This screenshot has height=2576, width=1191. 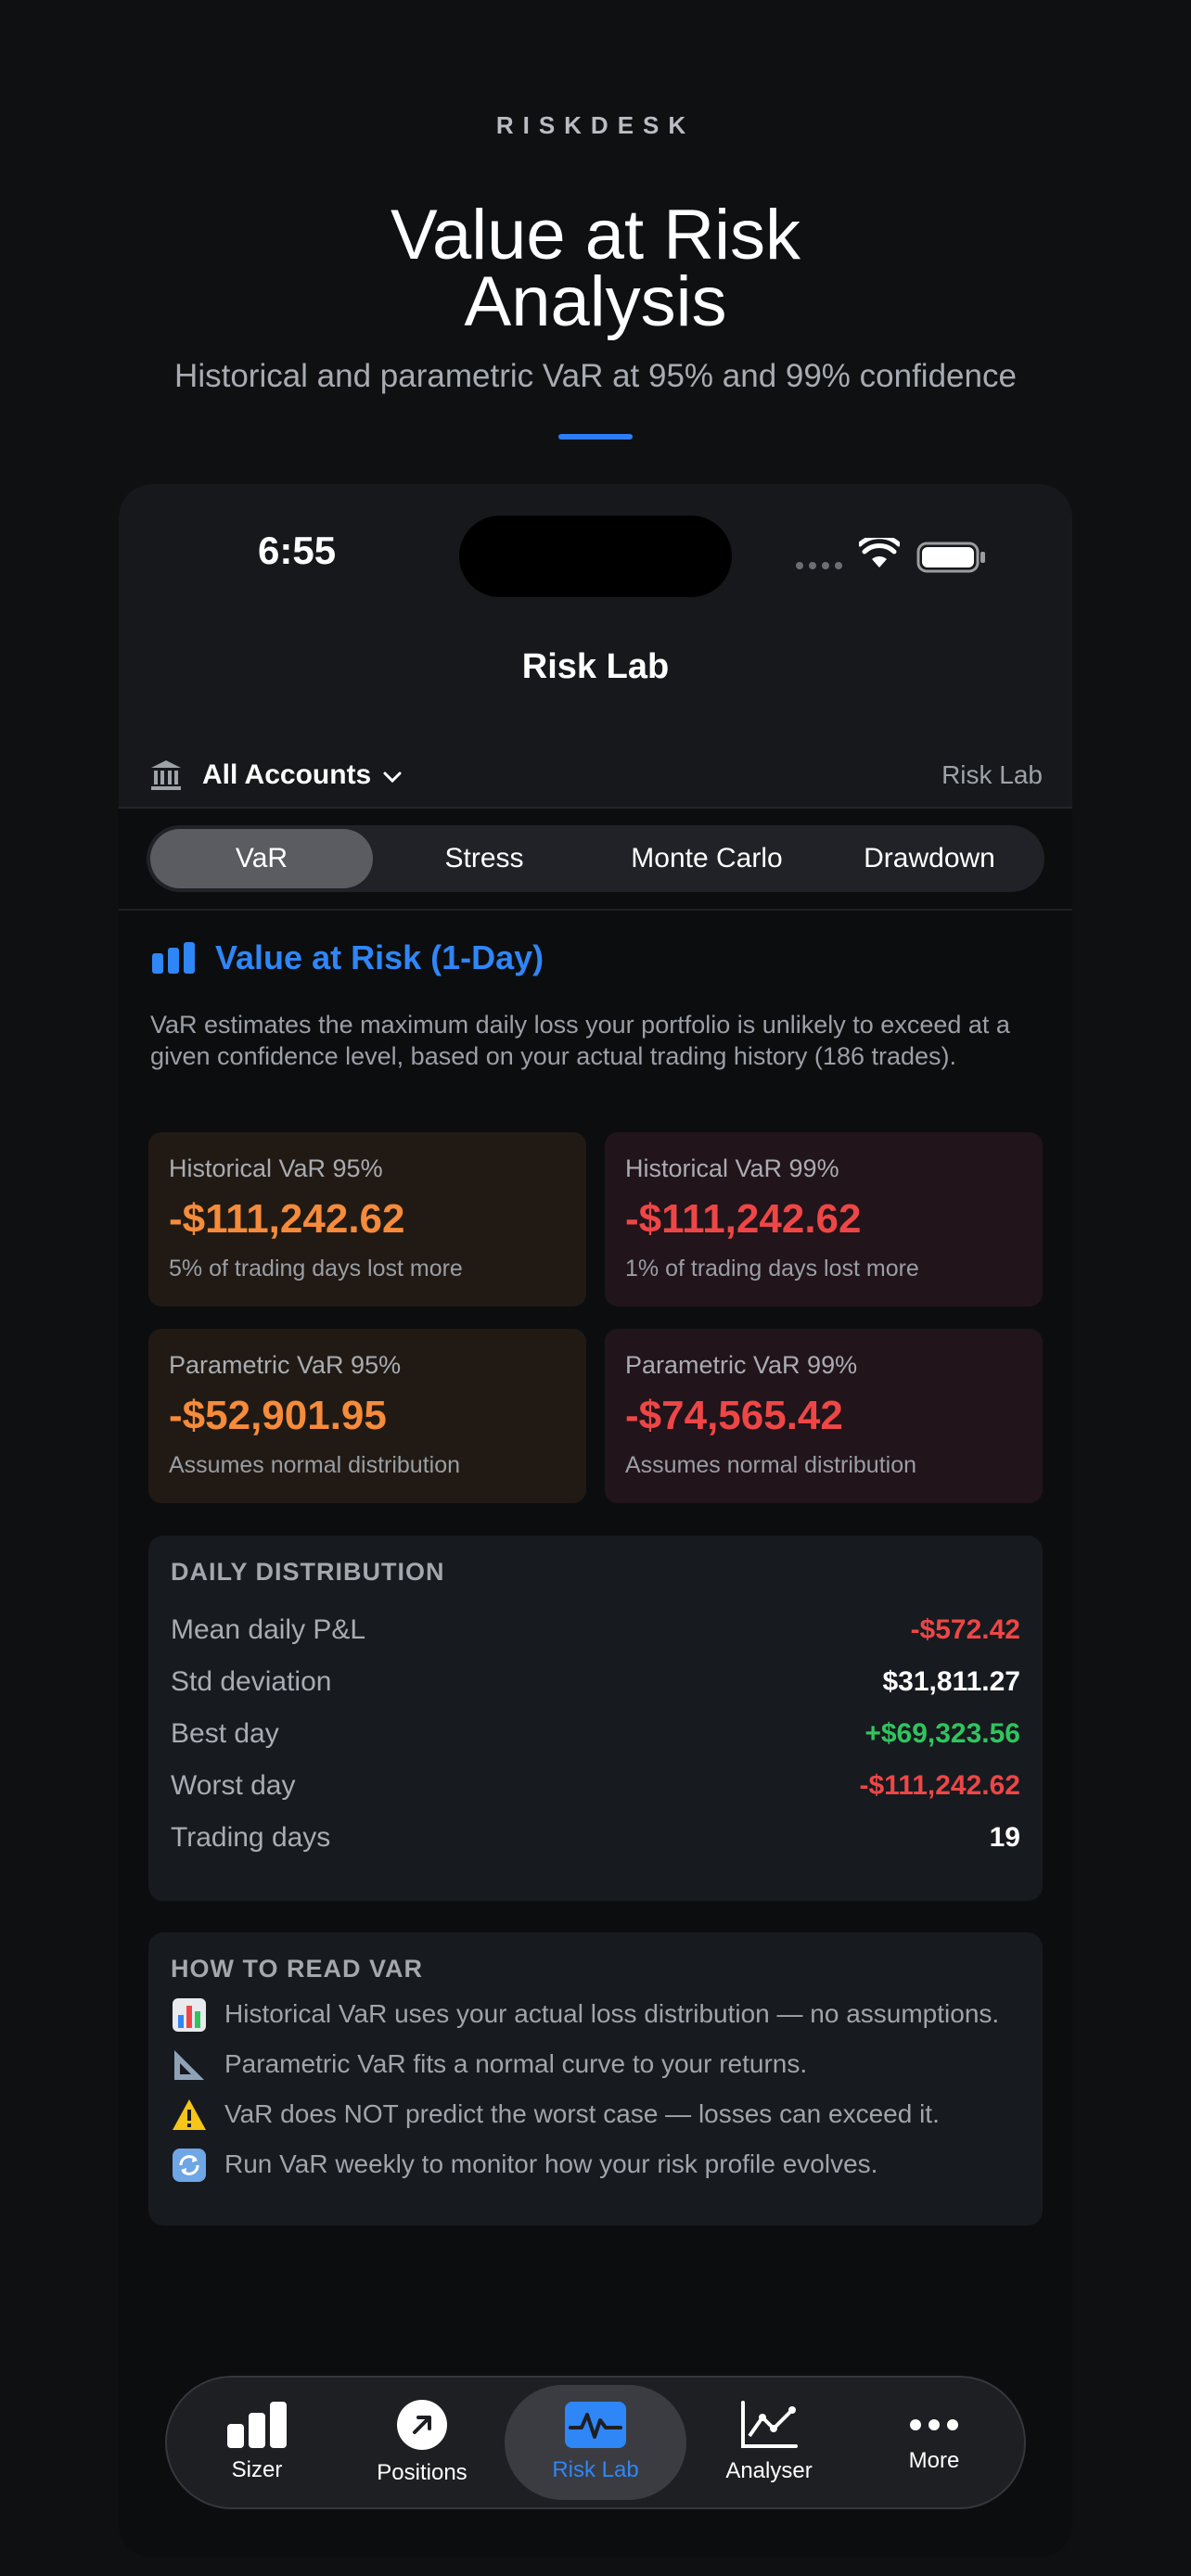 What do you see at coordinates (595, 125) in the screenshot?
I see `brand-name: RISKDESK` at bounding box center [595, 125].